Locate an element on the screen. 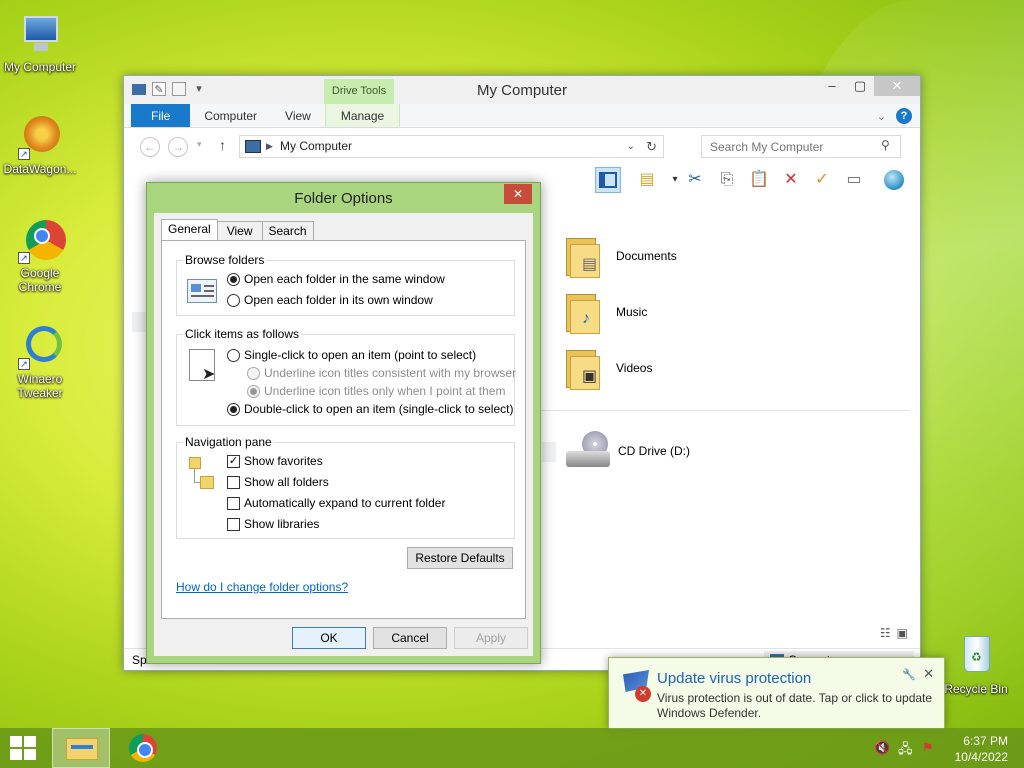 This screenshot has height=768, width=1024. up-button: ↑ is located at coordinates (222, 145).